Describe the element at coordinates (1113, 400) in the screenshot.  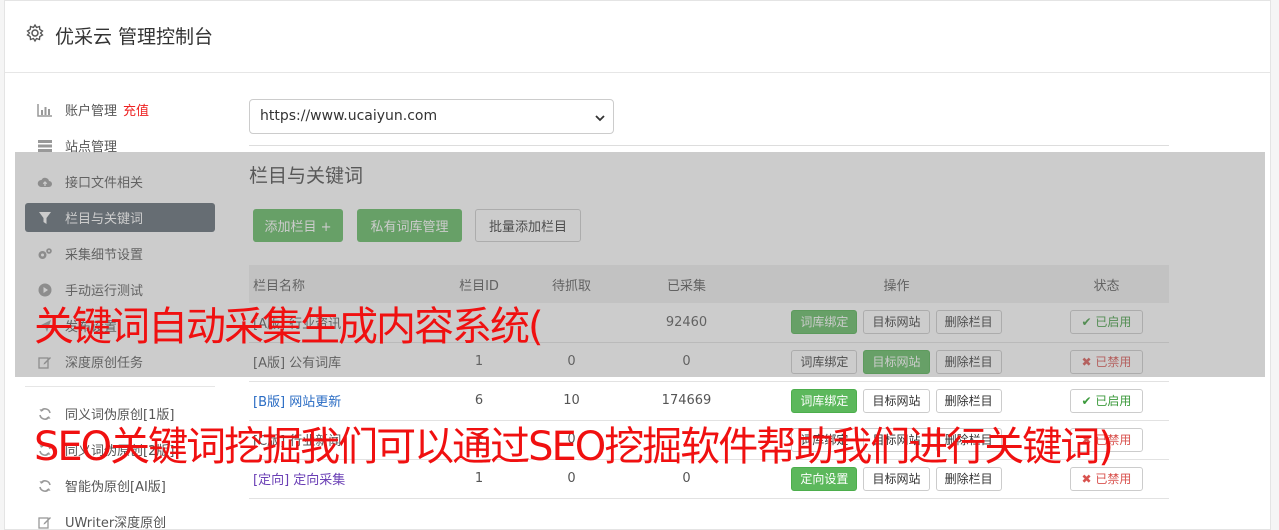
I see `status-label: 已启用` at that location.